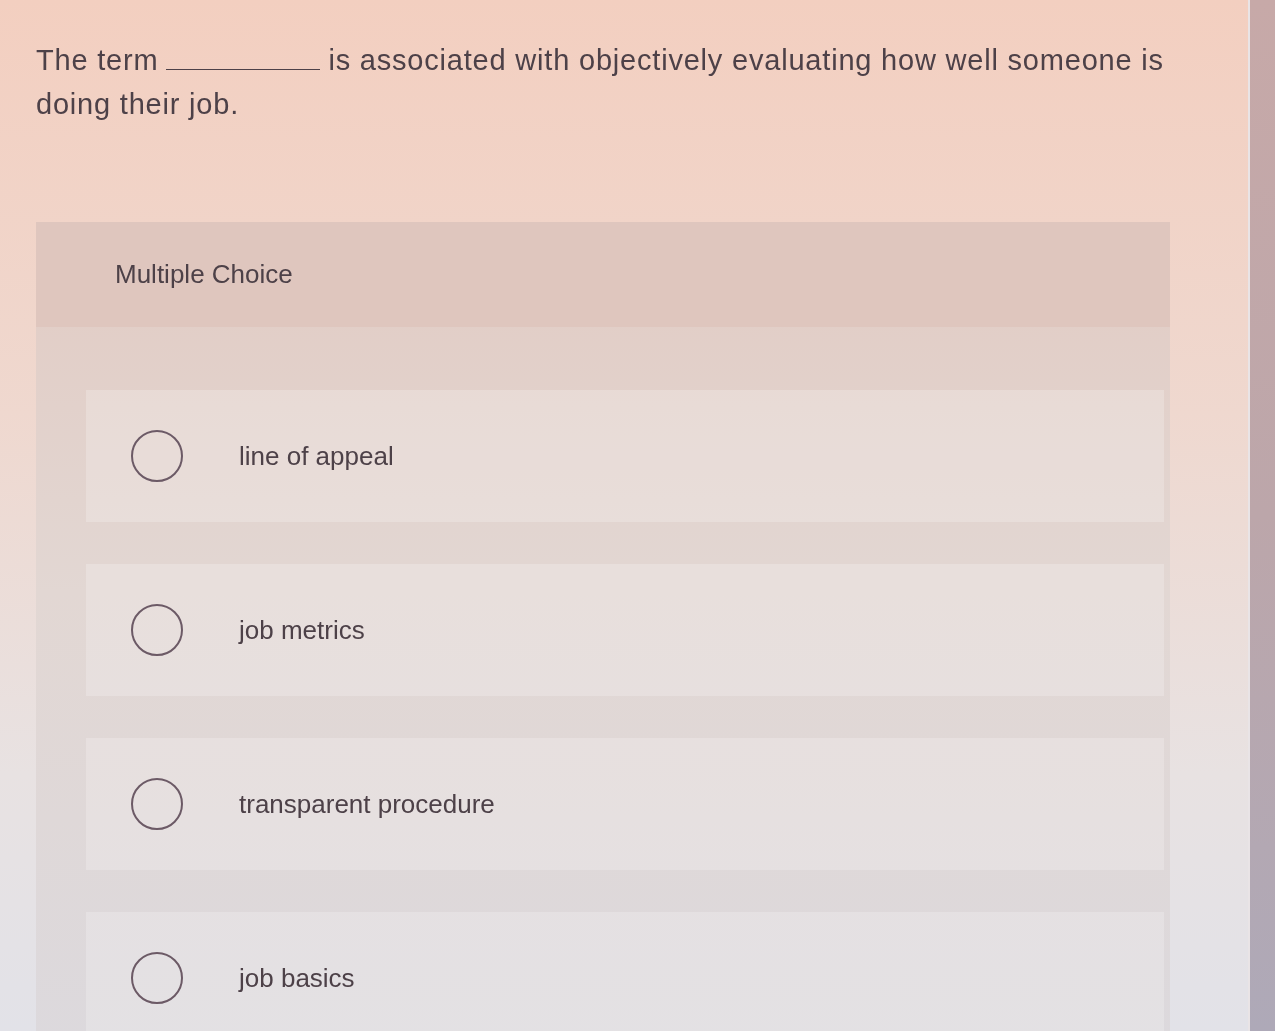  I want to click on option-label: job basics, so click(297, 978).